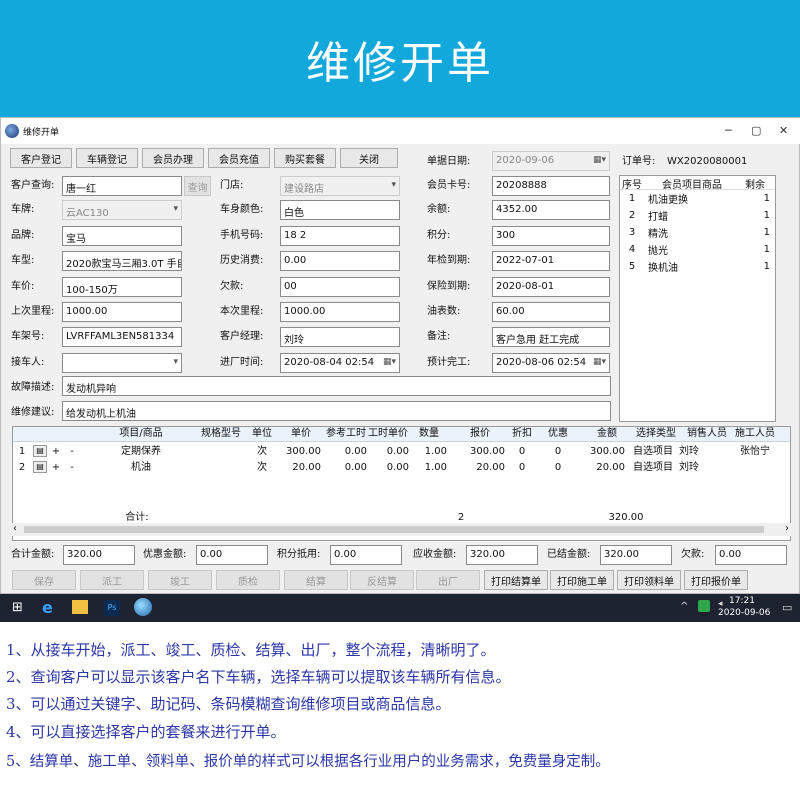  Describe the element at coordinates (99, 555) in the screenshot. I see `sum-input: 320.00` at that location.